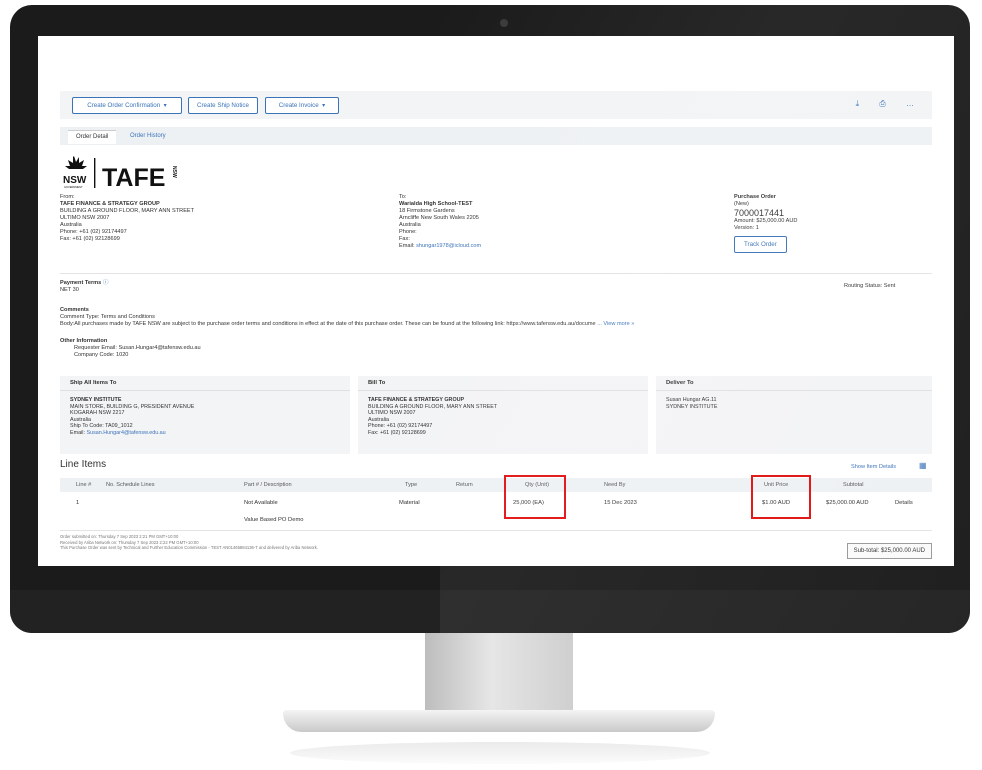 The image size is (982, 770). What do you see at coordinates (416, 400) in the screenshot?
I see `bill-to-name: TAFE FINANCE & STRATEGY GROUP` at bounding box center [416, 400].